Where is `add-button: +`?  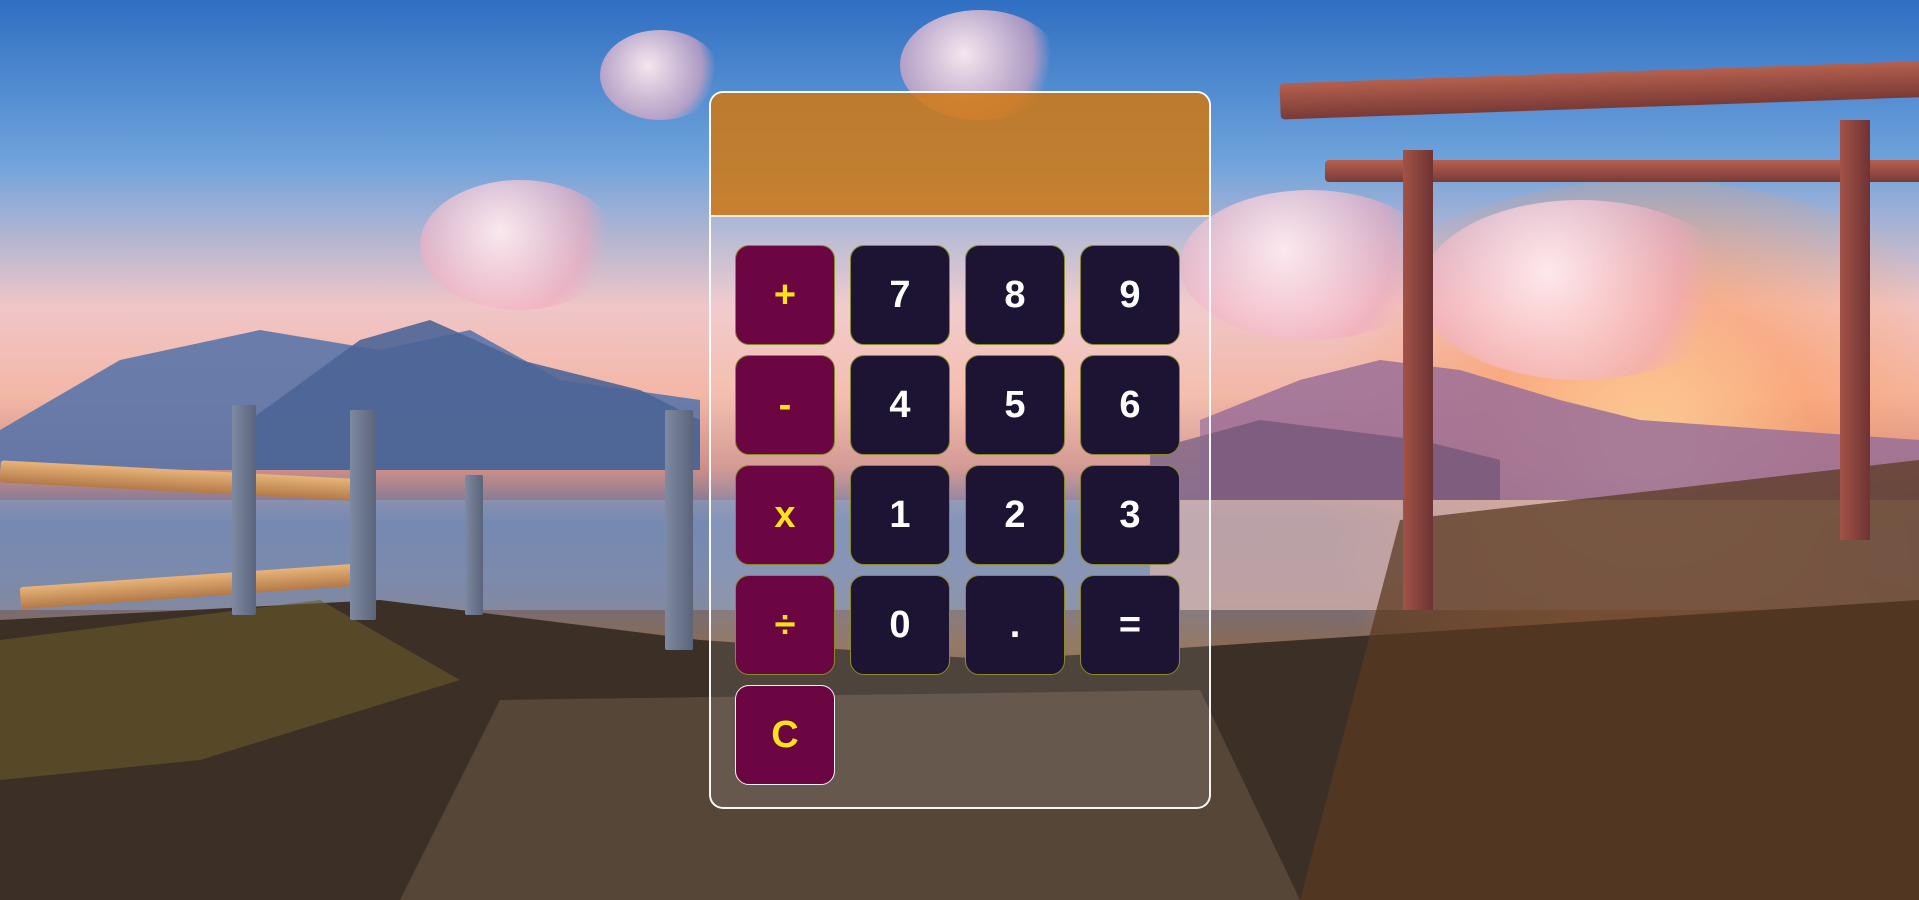
add-button: + is located at coordinates (785, 295).